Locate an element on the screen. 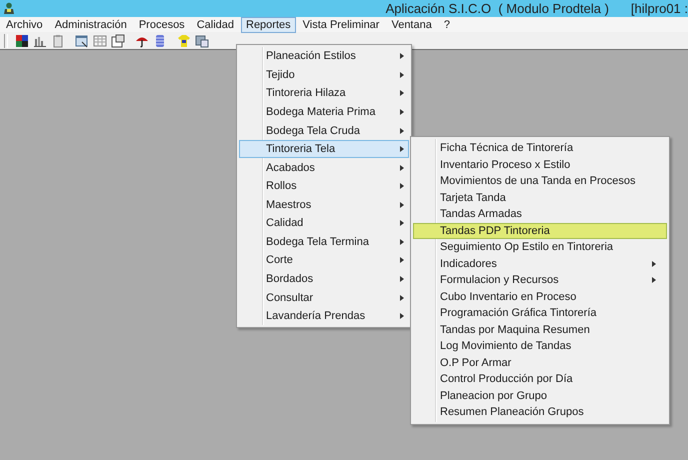 The height and width of the screenshot is (460, 688). menu-item: Corte is located at coordinates (324, 260).